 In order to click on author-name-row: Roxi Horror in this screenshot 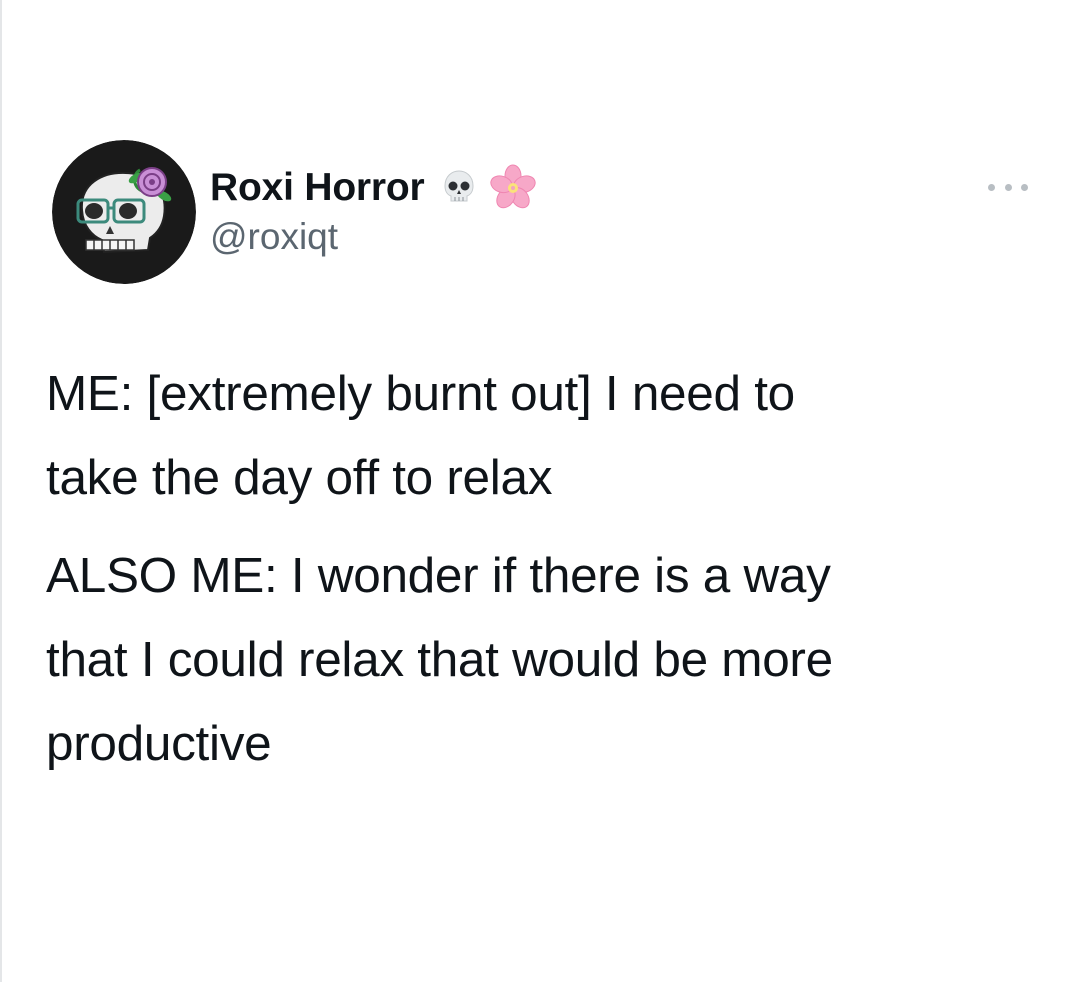, I will do `click(373, 188)`.